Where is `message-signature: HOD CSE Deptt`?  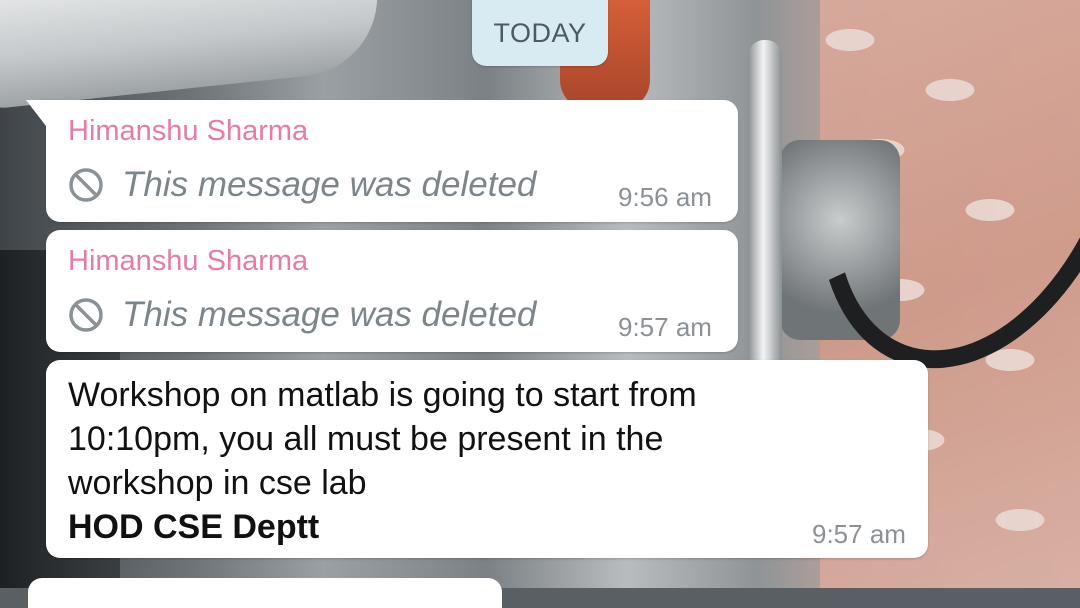 message-signature: HOD CSE Deptt is located at coordinates (194, 527).